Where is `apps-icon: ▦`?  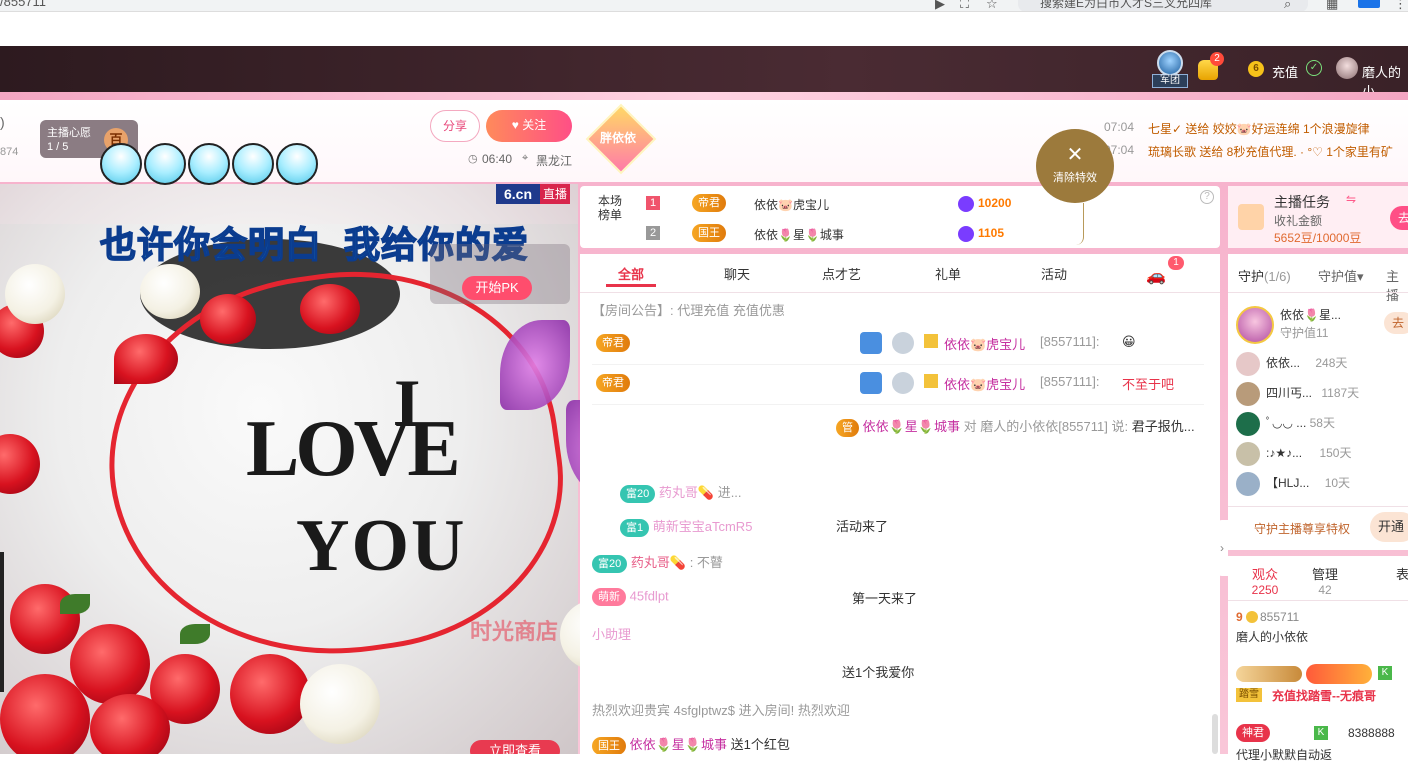 apps-icon: ▦ is located at coordinates (1332, 5).